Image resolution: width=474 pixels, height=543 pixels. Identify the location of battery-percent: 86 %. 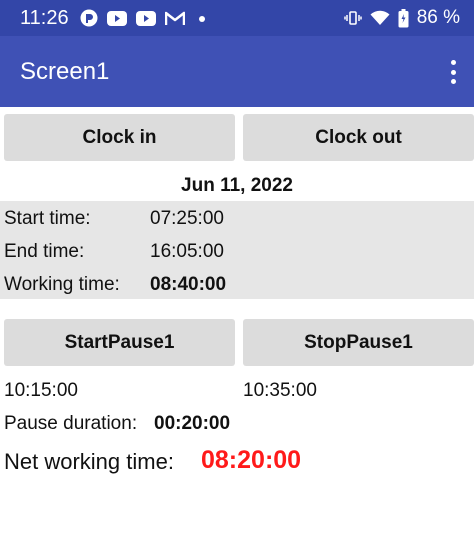
(438, 17).